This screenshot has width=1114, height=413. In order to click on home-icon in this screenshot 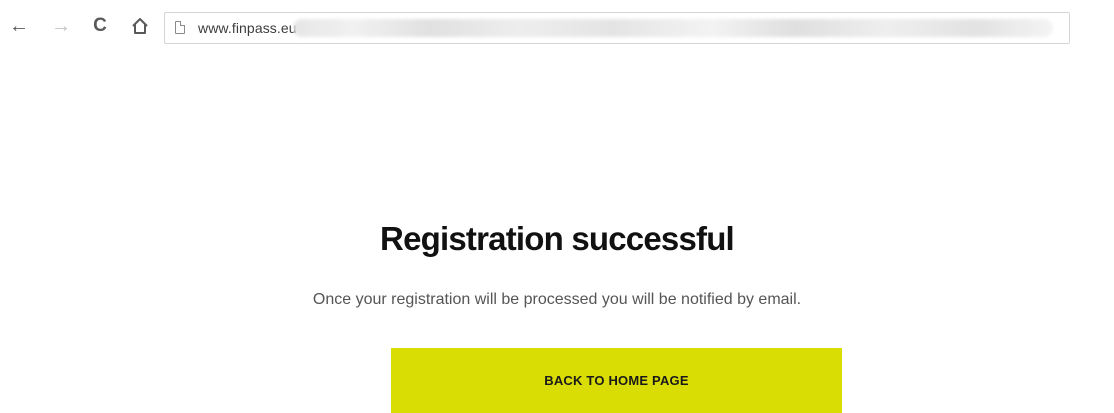, I will do `click(140, 26)`.